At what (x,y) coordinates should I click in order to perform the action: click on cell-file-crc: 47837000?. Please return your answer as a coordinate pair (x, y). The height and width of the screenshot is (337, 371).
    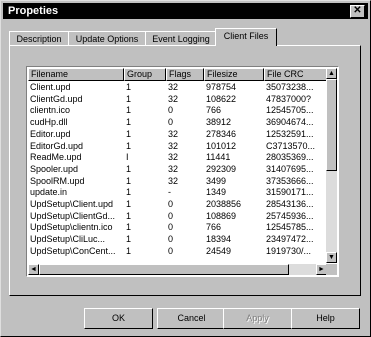
    Looking at the image, I should click on (289, 98).